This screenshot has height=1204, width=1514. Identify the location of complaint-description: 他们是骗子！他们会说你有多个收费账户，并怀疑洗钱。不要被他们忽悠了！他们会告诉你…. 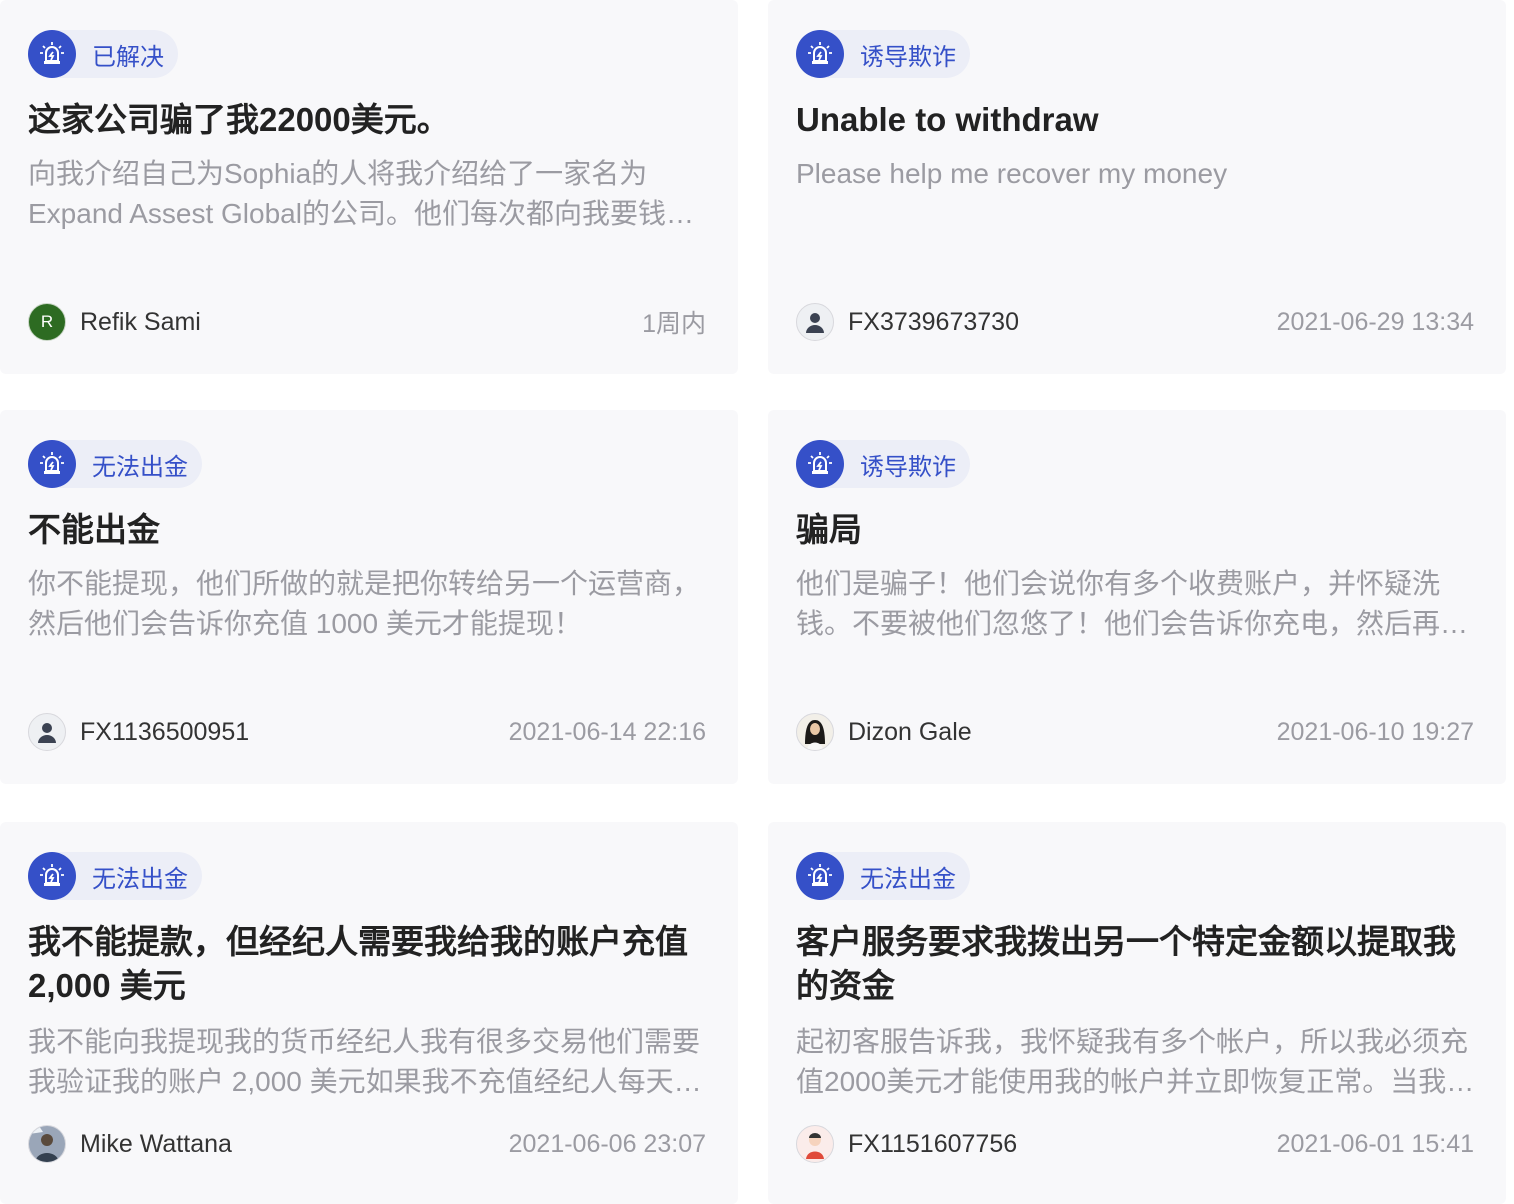
(1132, 603).